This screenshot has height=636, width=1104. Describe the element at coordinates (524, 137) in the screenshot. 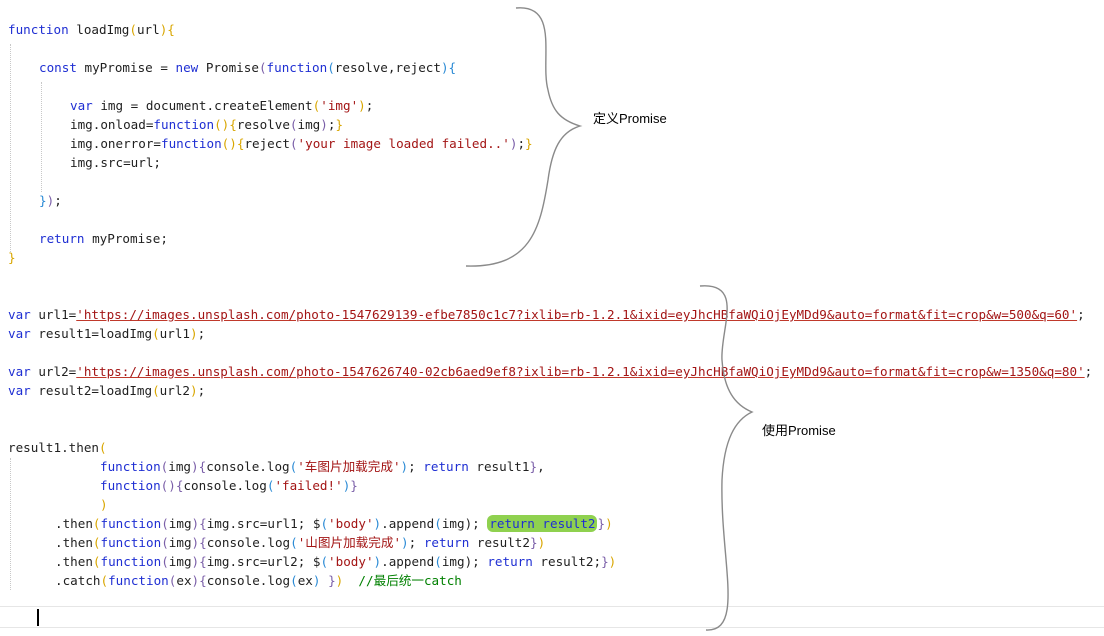

I see `brace-define` at that location.